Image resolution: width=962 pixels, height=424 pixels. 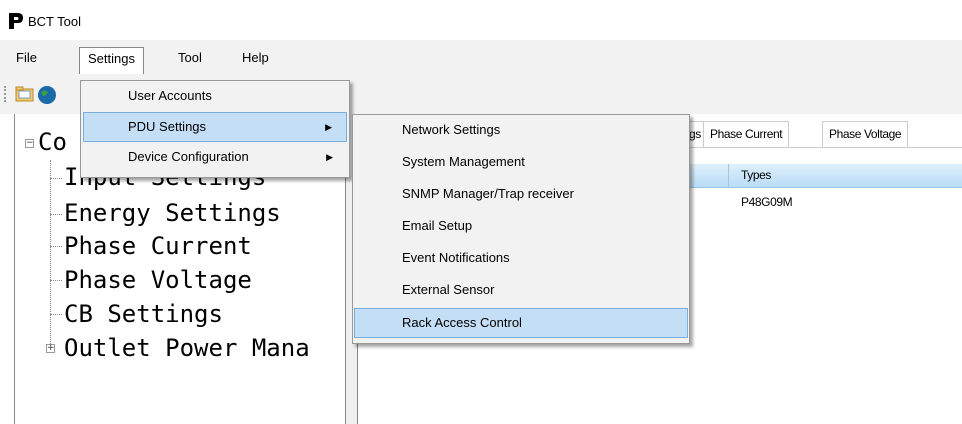 I want to click on menu-item-label: Network Settings, so click(x=451, y=129).